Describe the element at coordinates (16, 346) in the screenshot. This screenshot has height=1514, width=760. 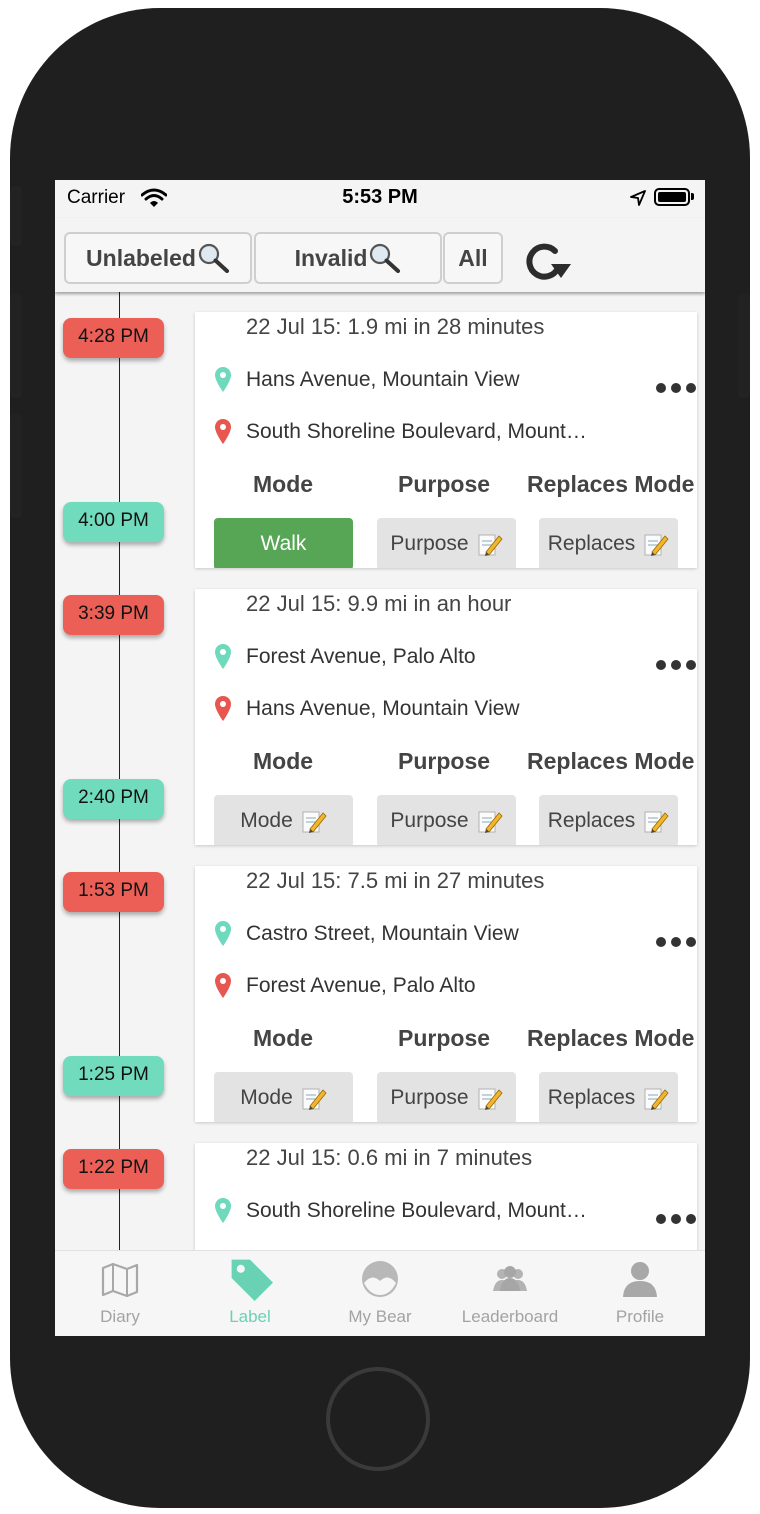
I see `volume-up-button` at that location.